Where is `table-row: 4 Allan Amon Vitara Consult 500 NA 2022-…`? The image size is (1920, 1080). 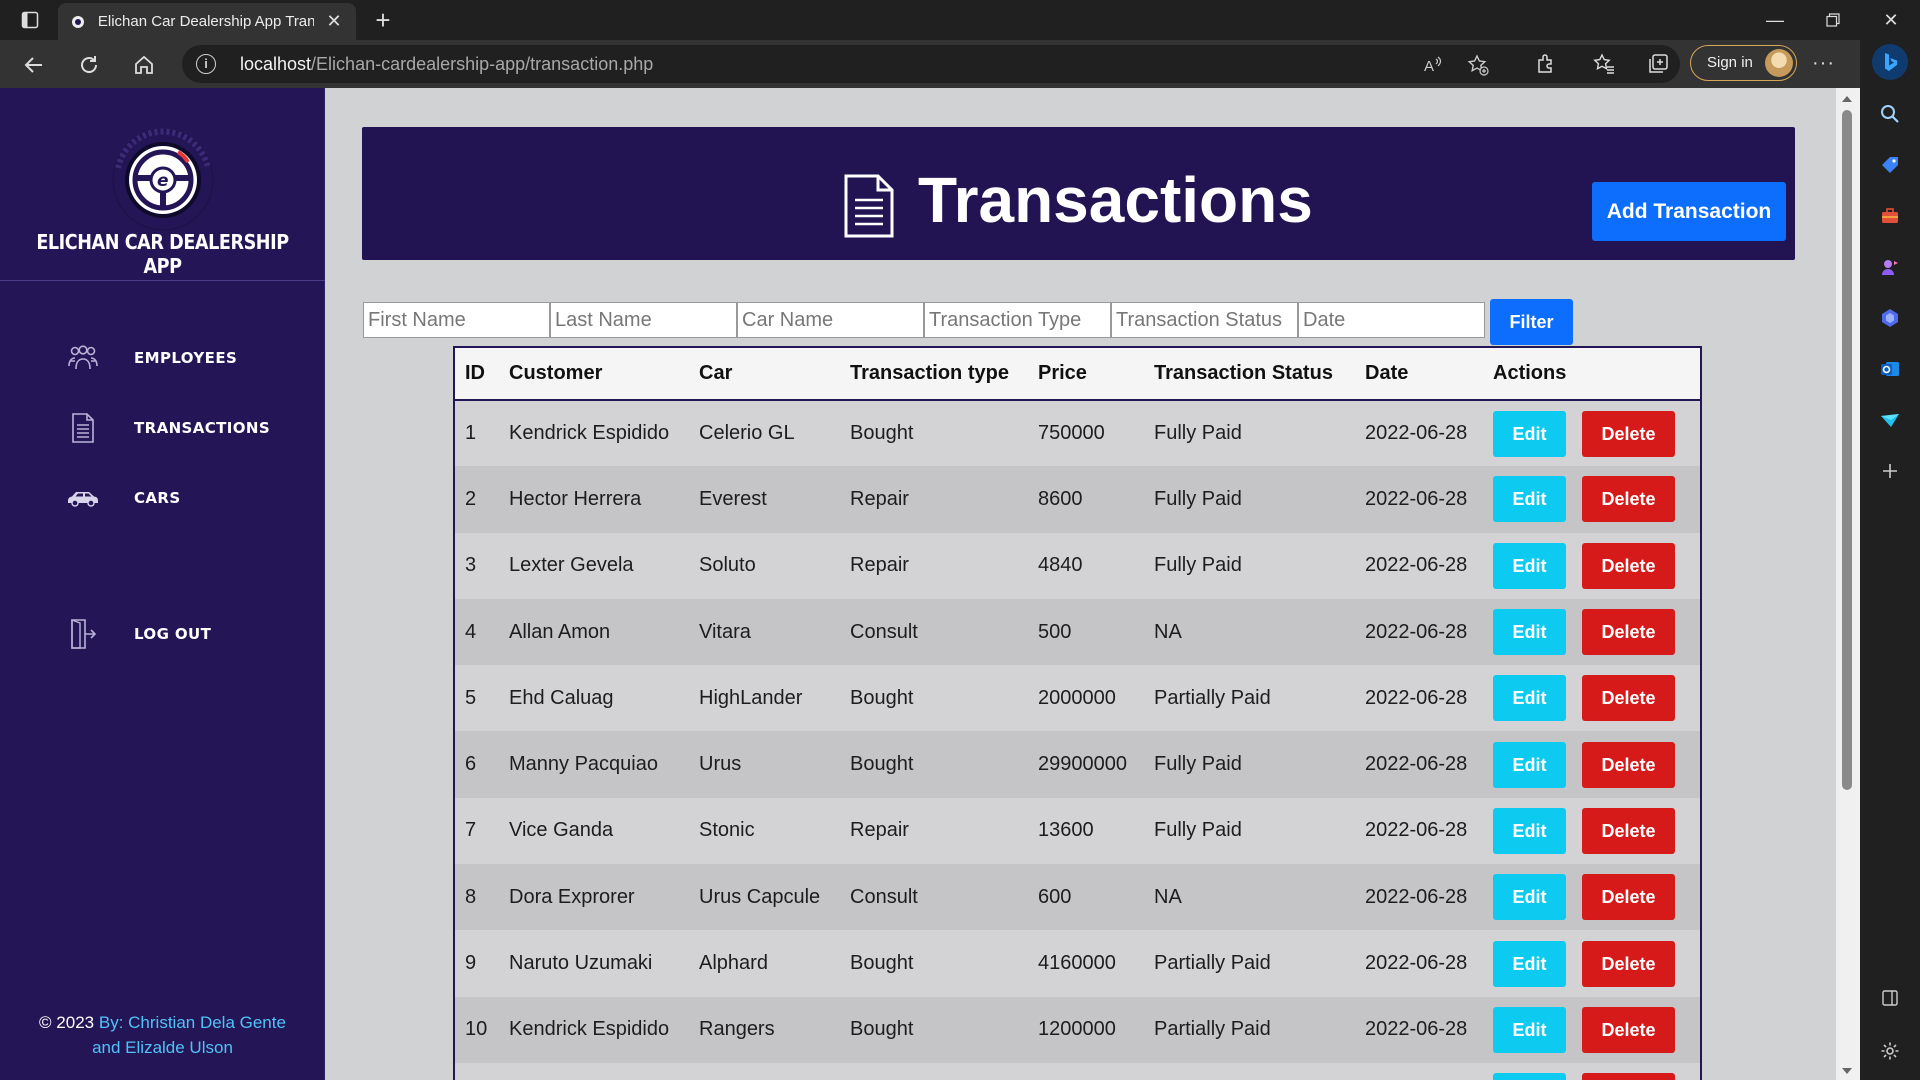 table-row: 4 Allan Amon Vitara Consult 500 NA 2022-… is located at coordinates (1077, 632).